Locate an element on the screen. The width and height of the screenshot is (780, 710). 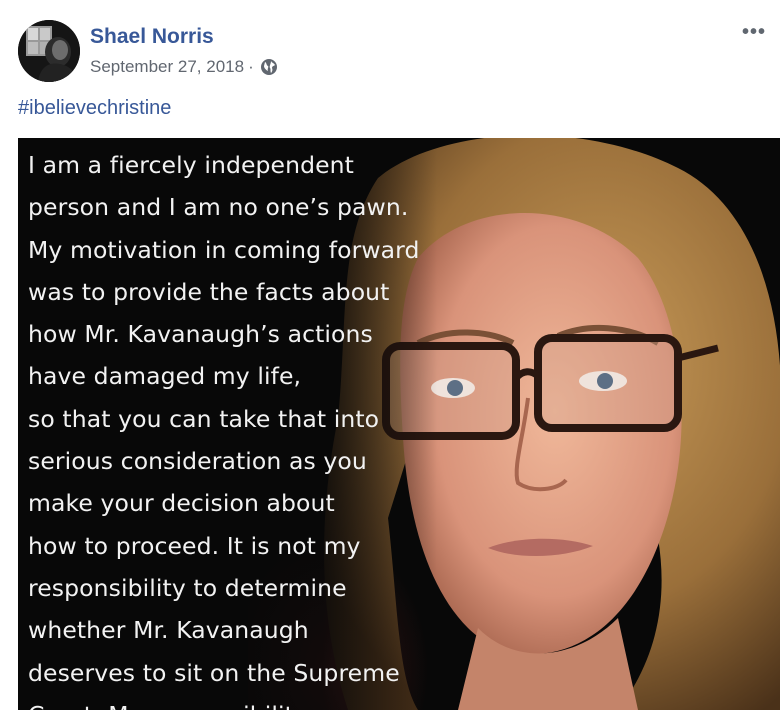
quote-line: was to provide the facts about is located at coordinates (209, 291).